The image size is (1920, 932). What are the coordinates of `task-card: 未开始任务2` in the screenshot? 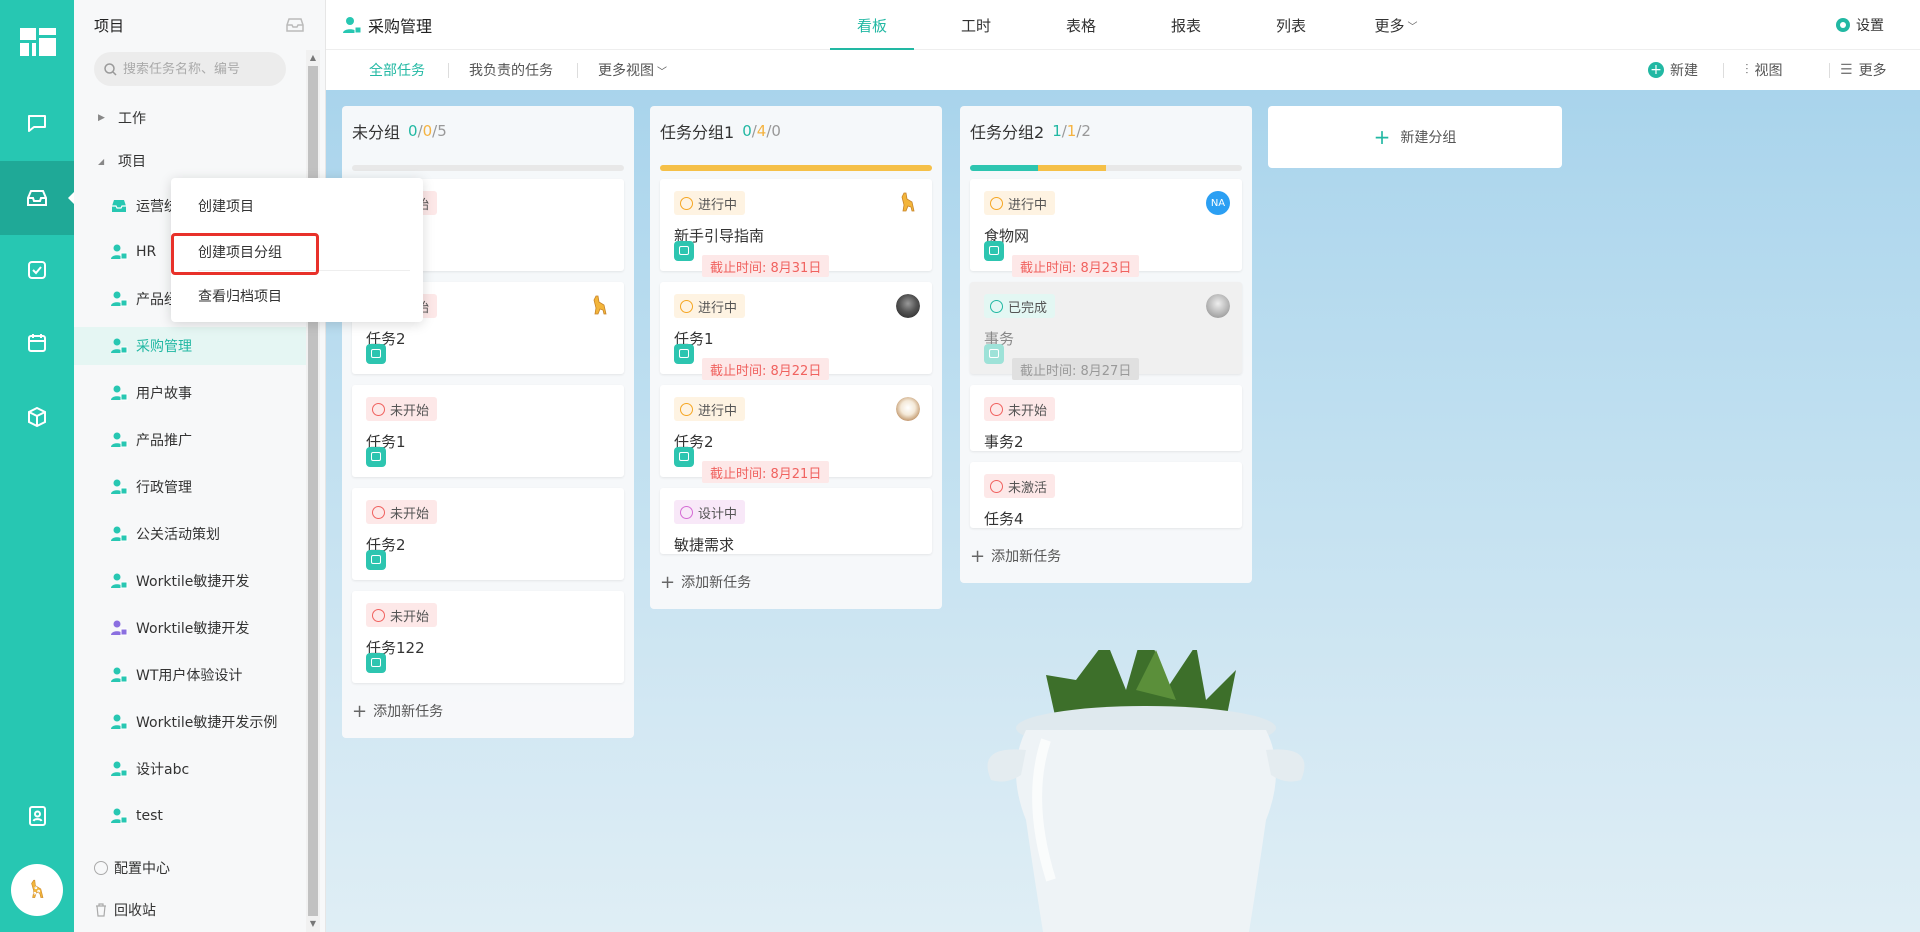 It's located at (488, 534).